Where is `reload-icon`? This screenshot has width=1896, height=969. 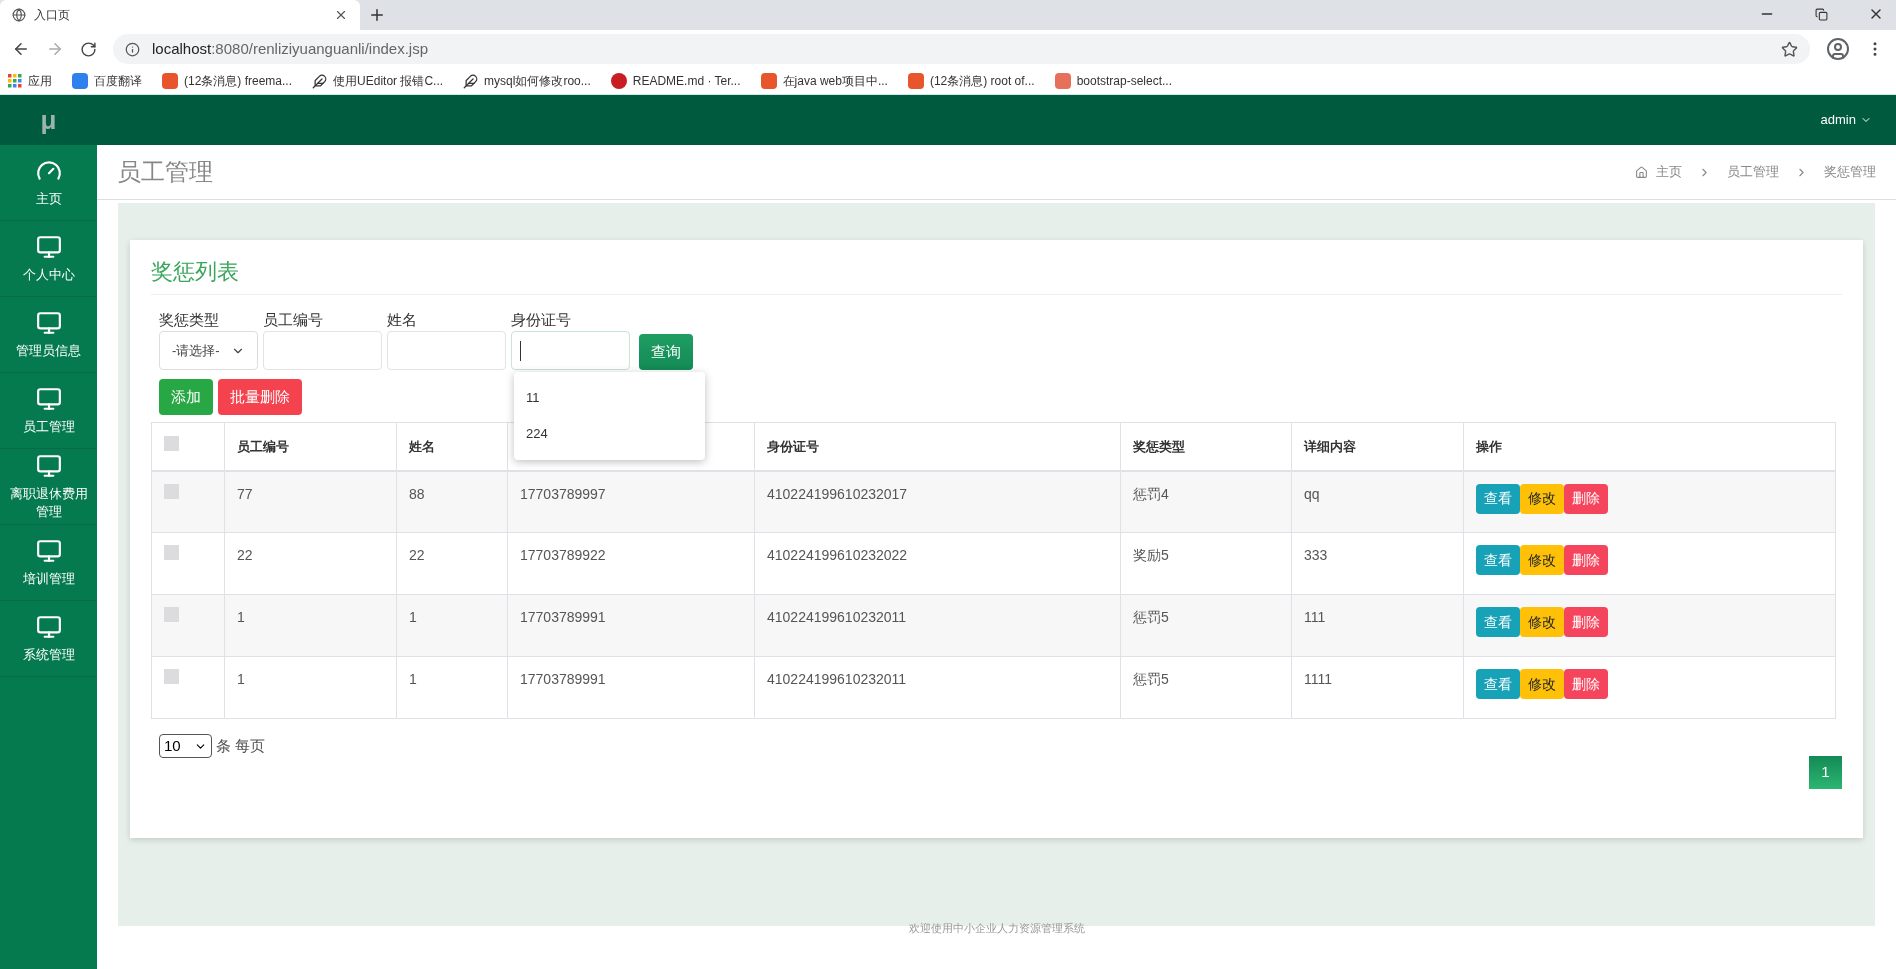
reload-icon is located at coordinates (88, 49).